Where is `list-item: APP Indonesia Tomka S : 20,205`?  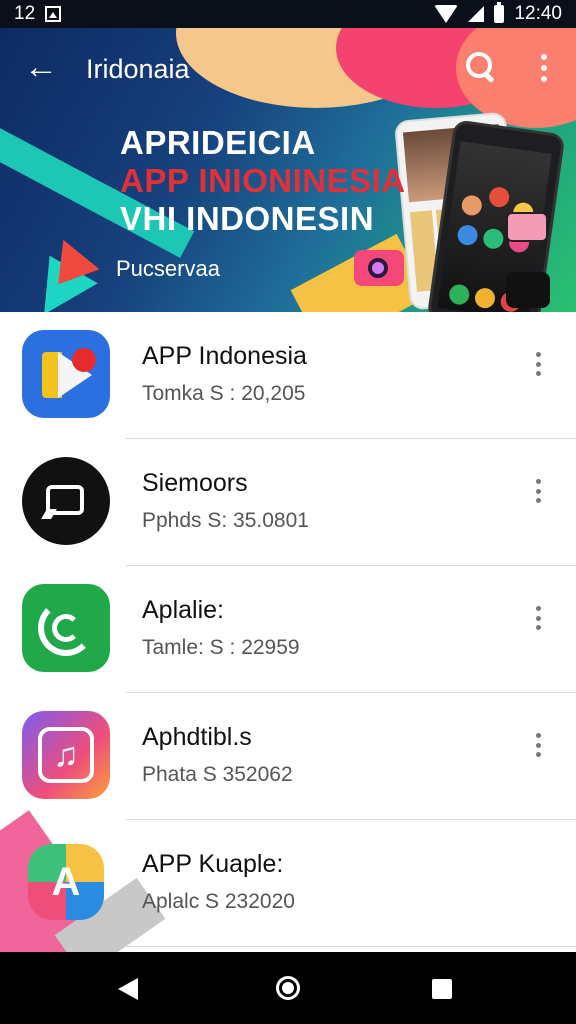
list-item: APP Indonesia Tomka S : 20,205 is located at coordinates (288, 375).